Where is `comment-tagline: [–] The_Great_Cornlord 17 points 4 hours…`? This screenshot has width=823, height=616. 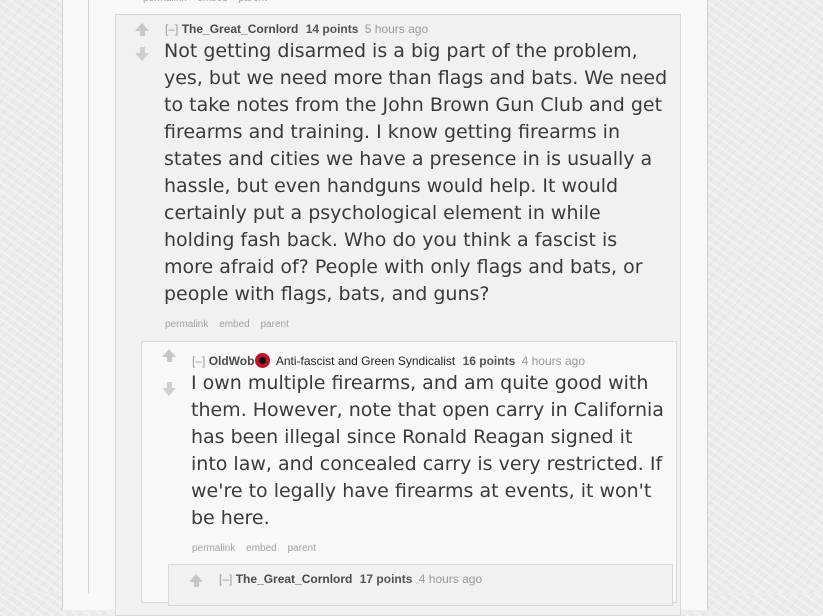 comment-tagline: [–] The_Great_Cornlord 17 points 4 hours… is located at coordinates (350, 579).